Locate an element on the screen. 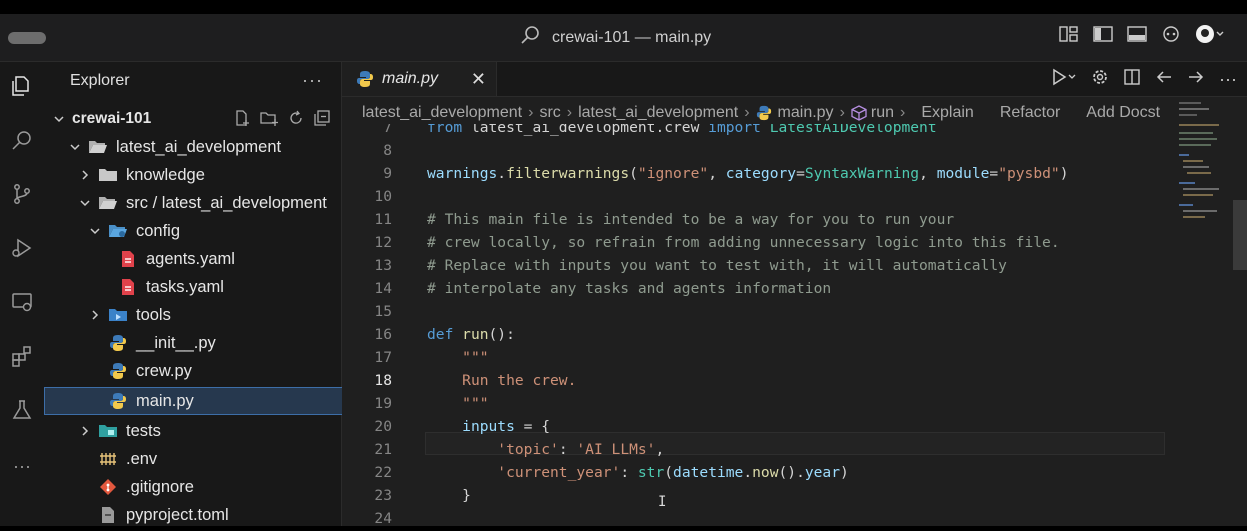  tools-folder-icon is located at coordinates (118, 315).